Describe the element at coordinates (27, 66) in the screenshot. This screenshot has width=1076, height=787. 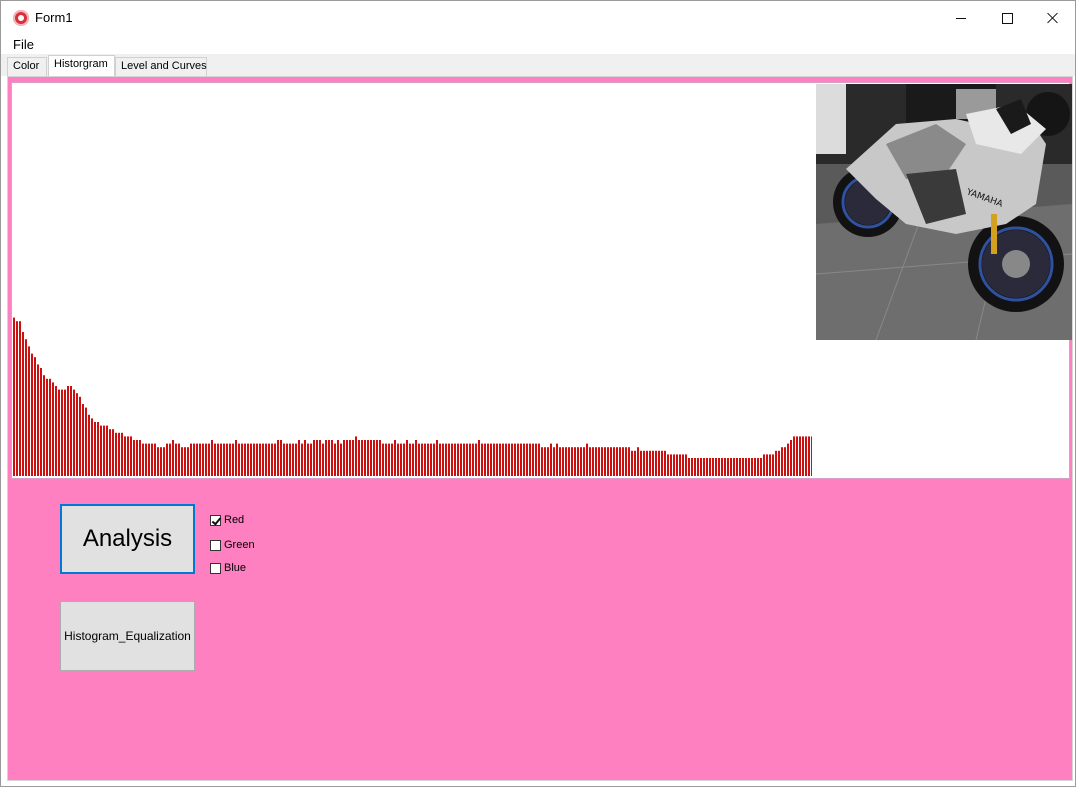
I see `tab-color: Color` at that location.